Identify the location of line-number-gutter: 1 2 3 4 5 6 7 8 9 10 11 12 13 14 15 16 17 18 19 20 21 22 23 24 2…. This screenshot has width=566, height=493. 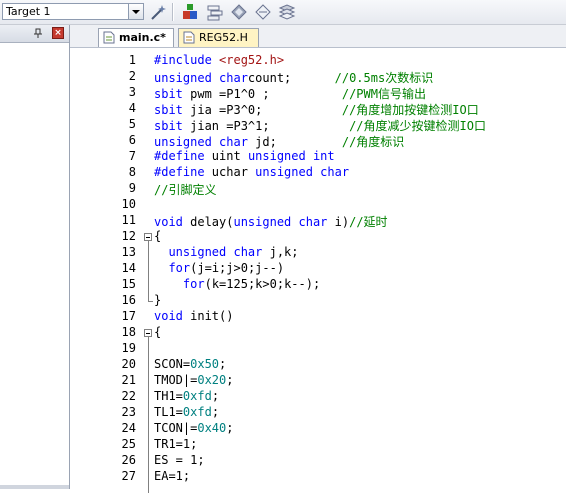
(106, 269).